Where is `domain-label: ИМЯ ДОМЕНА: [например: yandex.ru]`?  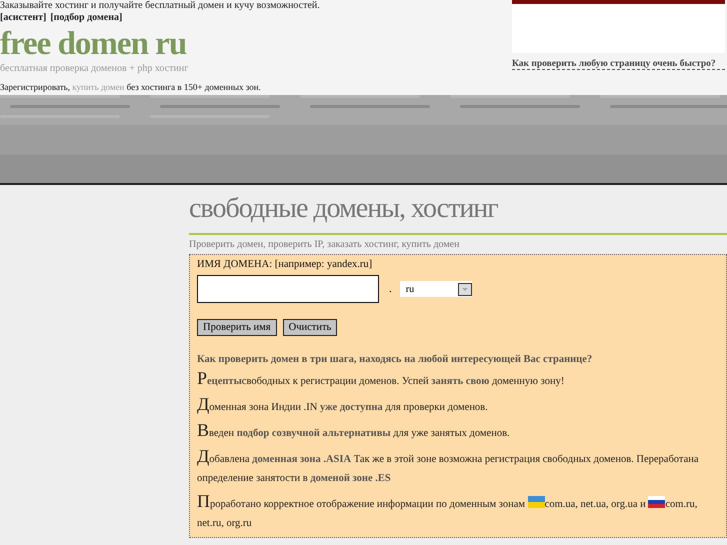
domain-label: ИМЯ ДОМЕНА: [например: yandex.ru] is located at coordinates (285, 264).